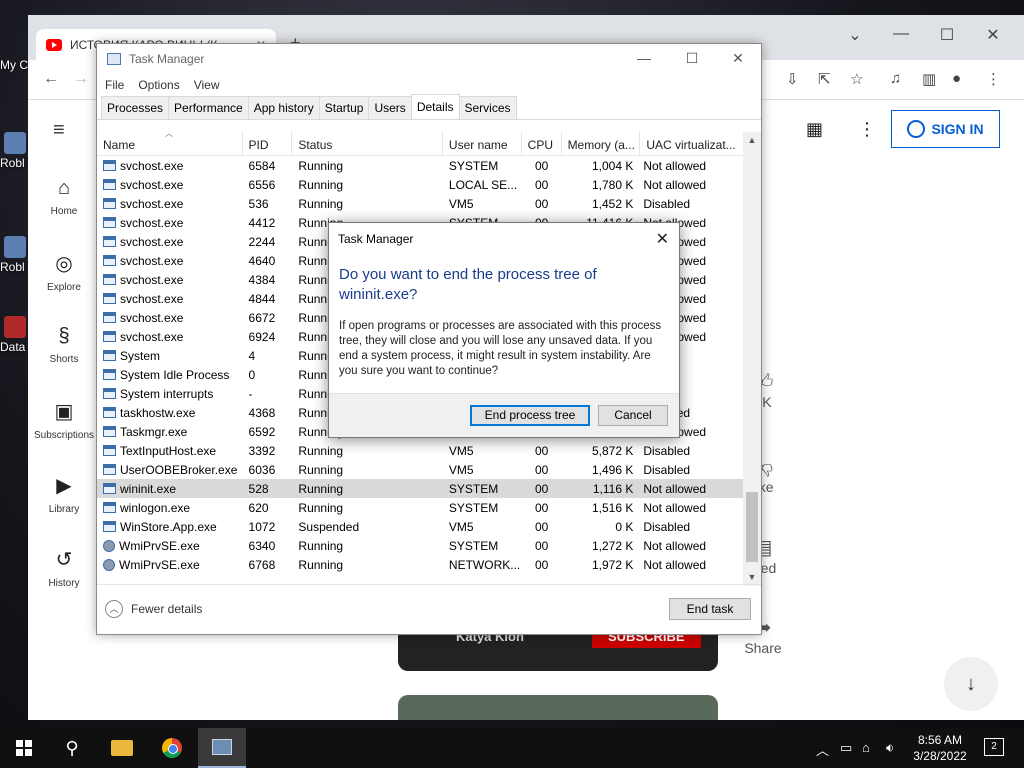 Image resolution: width=1024 pixels, height=768 pixels. Describe the element at coordinates (207, 85) in the screenshot. I see `menu-view: View` at that location.